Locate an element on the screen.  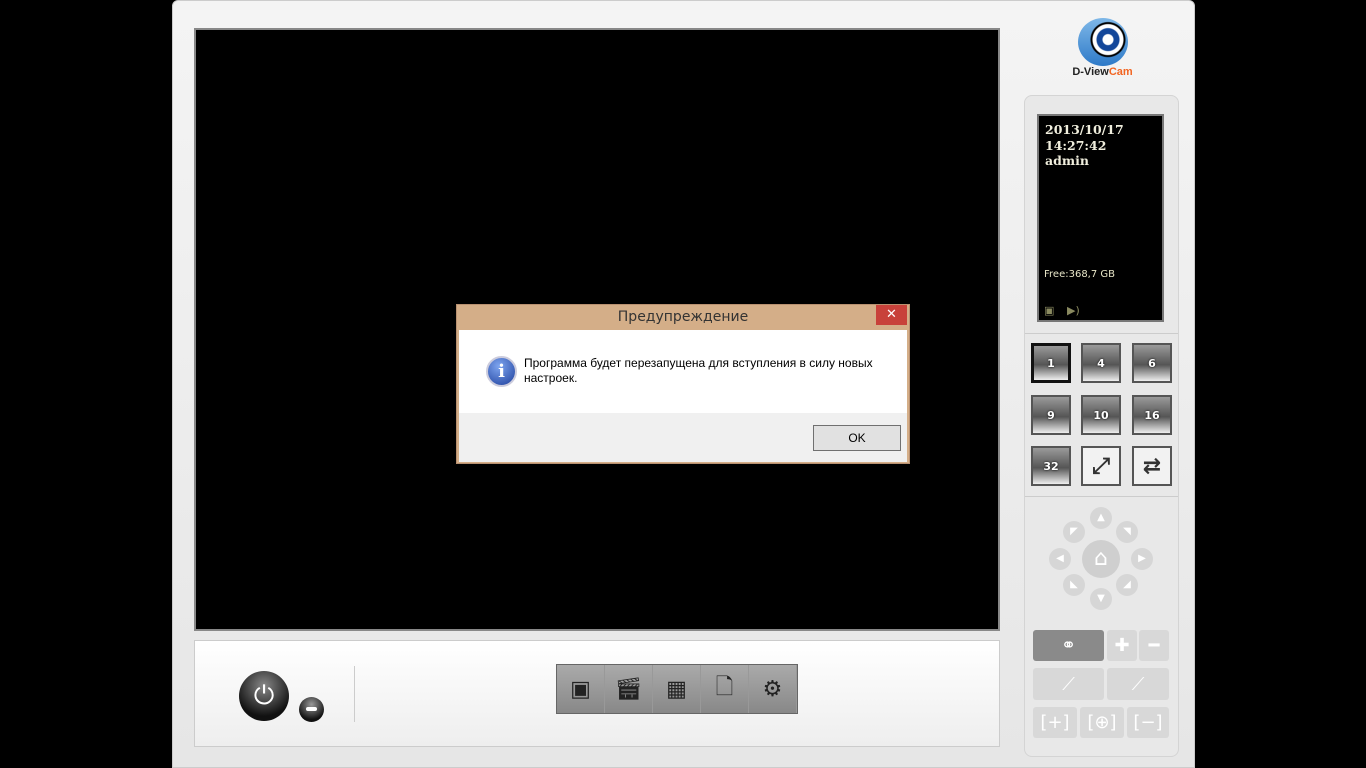
info-icon: i is located at coordinates (501, 371).